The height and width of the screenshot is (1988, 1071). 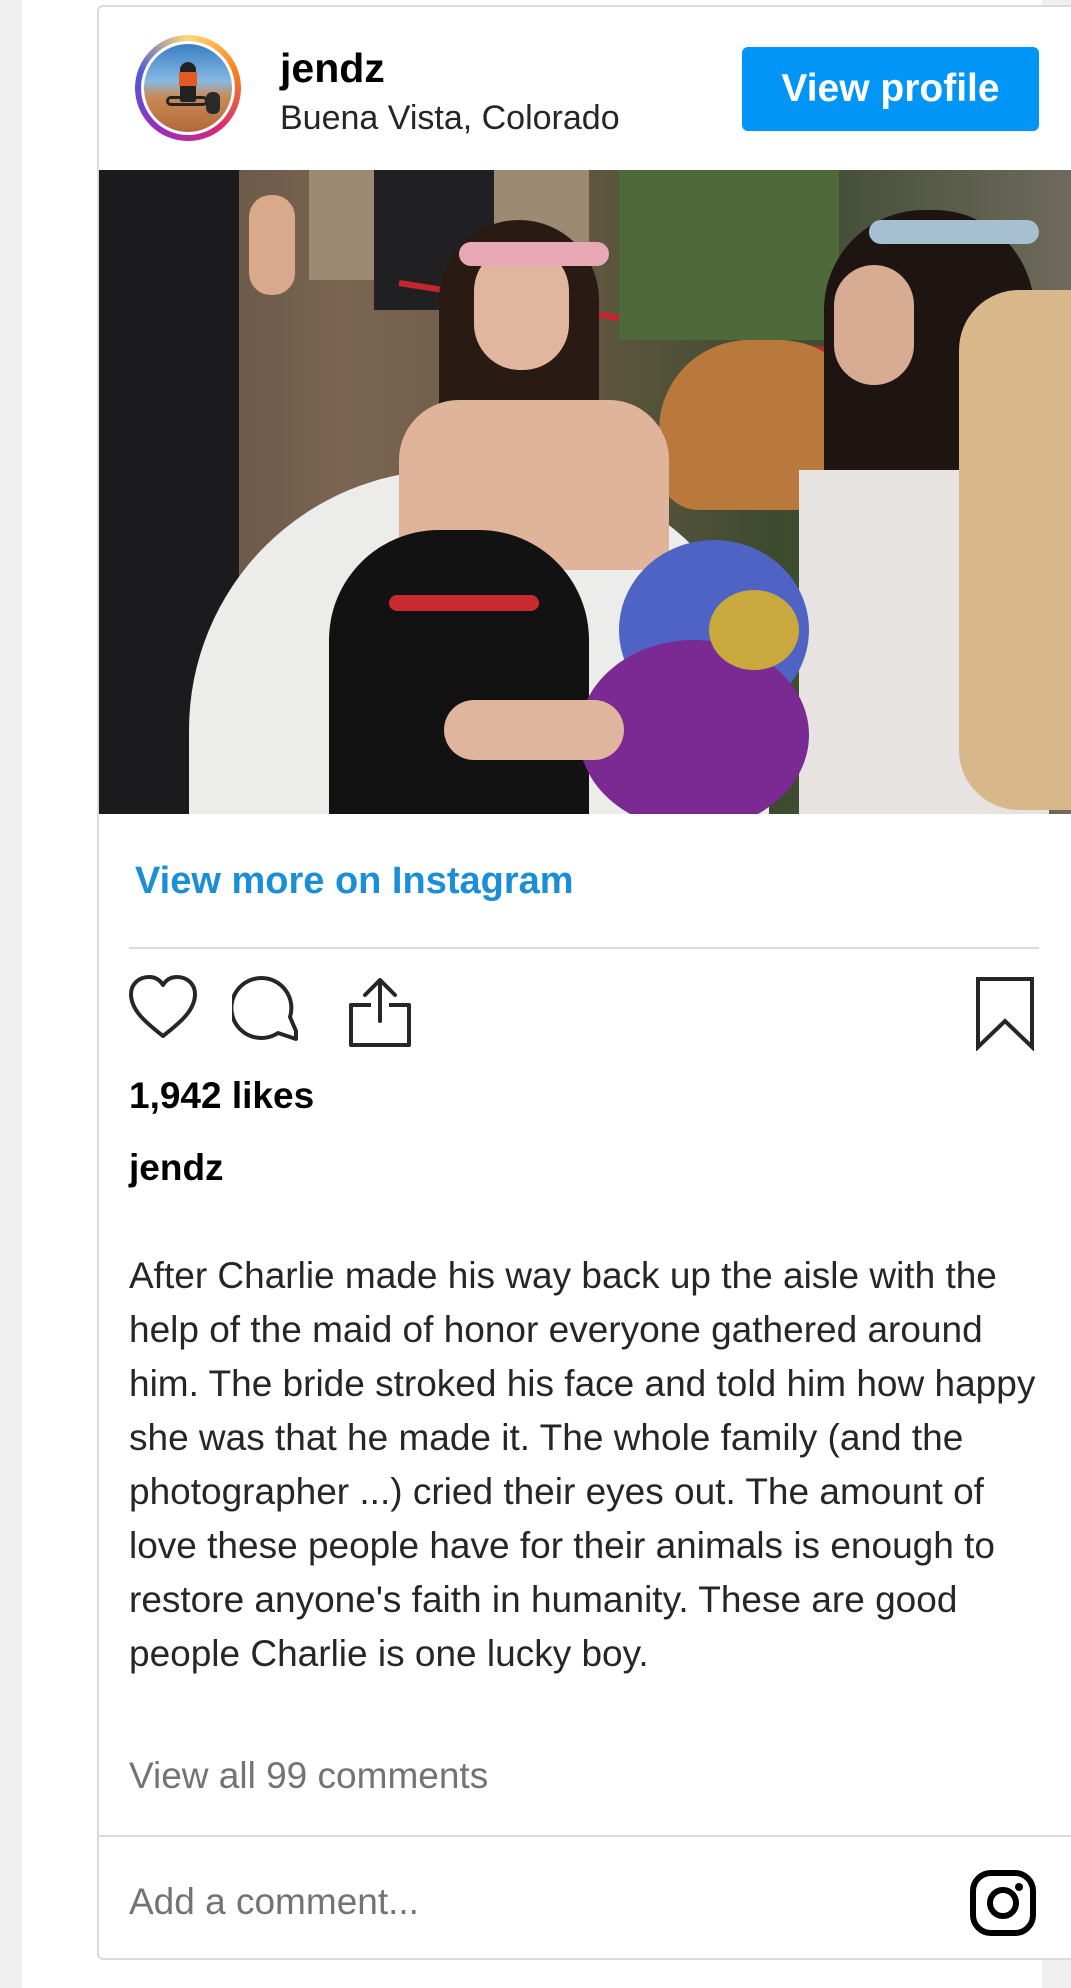 I want to click on bookmark-icon, so click(x=1005, y=1013).